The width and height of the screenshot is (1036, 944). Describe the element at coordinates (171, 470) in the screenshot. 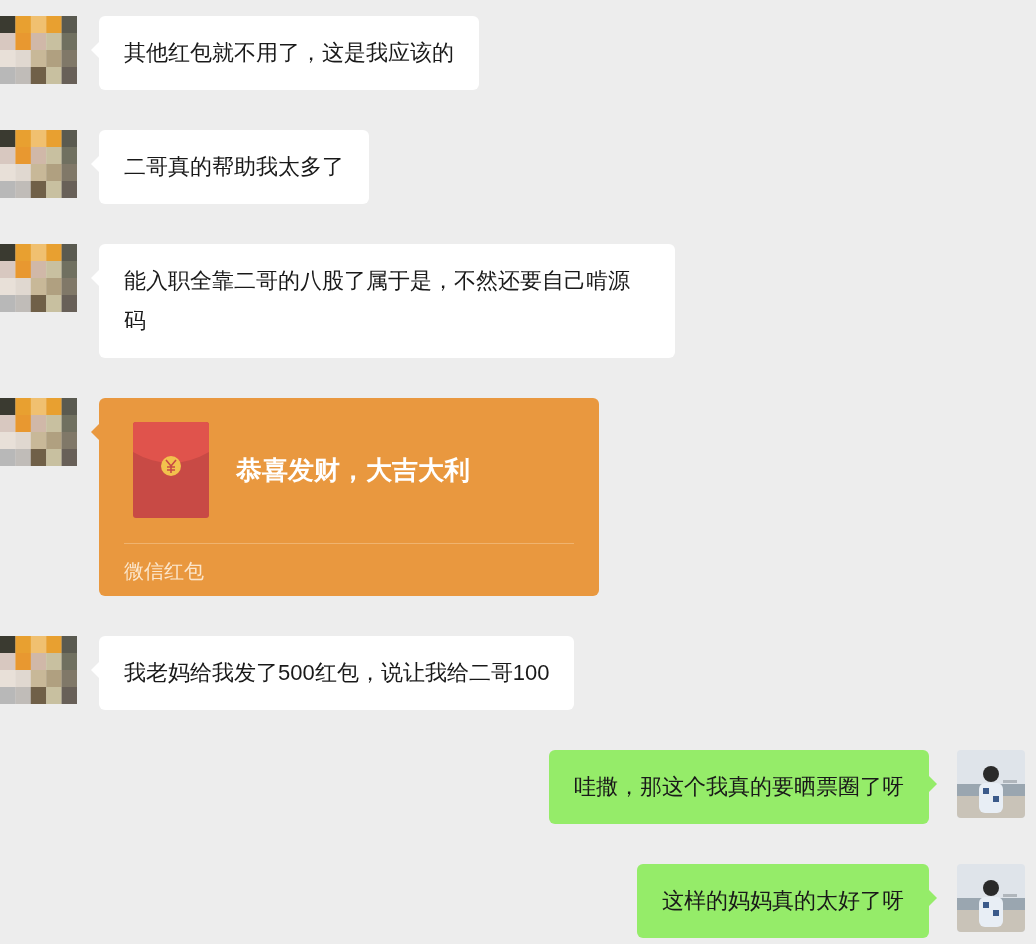

I see `envelope-icon` at that location.